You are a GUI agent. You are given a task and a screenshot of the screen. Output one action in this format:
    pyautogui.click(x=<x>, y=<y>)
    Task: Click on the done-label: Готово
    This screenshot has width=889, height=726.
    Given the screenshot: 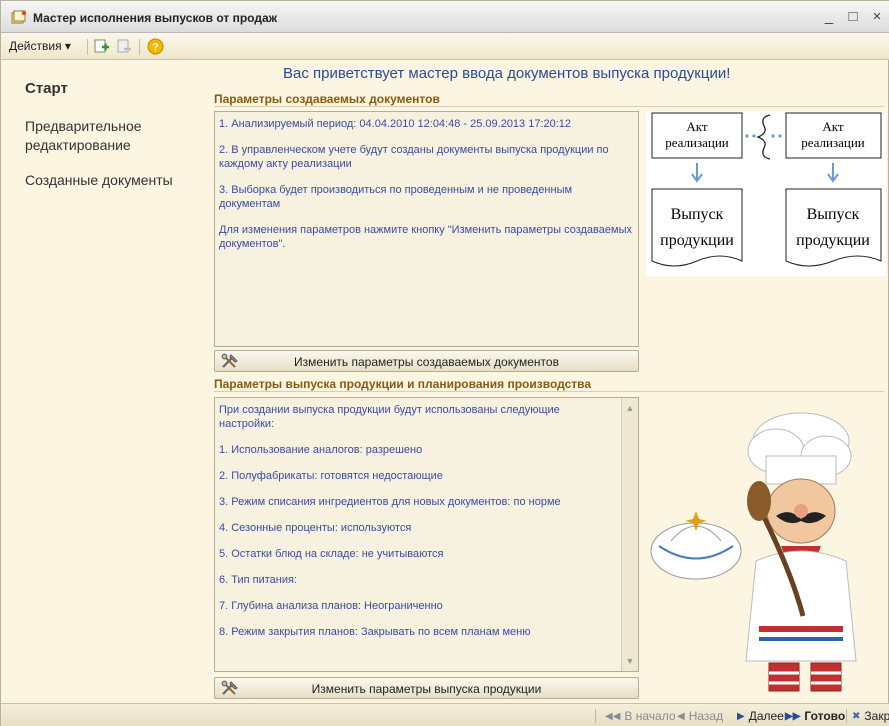 What is the action you would take?
    pyautogui.click(x=825, y=716)
    